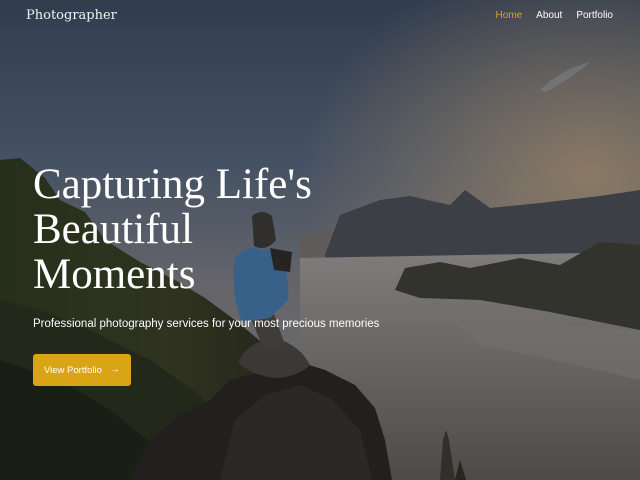 Image resolution: width=640 pixels, height=480 pixels. Describe the element at coordinates (594, 15) in the screenshot. I see `nav-link-portfolio: Portfolio` at that location.